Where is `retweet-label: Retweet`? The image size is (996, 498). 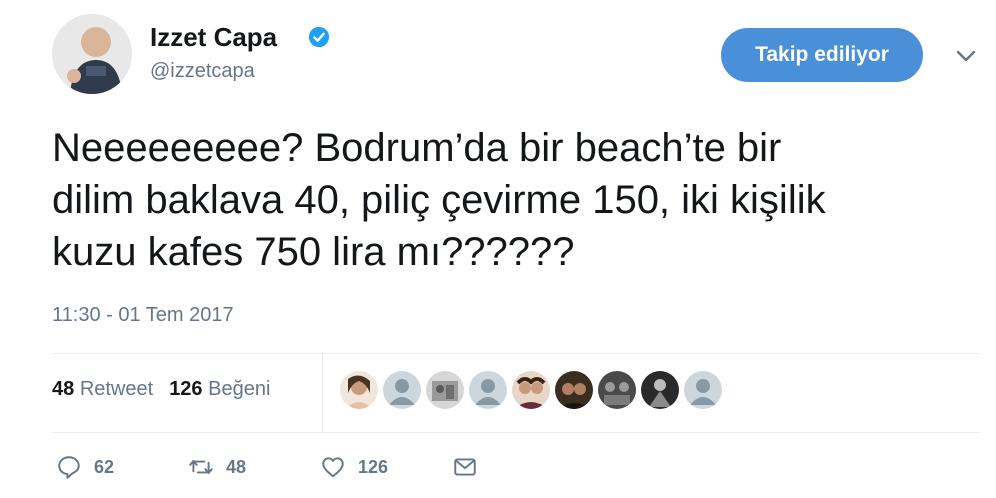
retweet-label: Retweet is located at coordinates (116, 389).